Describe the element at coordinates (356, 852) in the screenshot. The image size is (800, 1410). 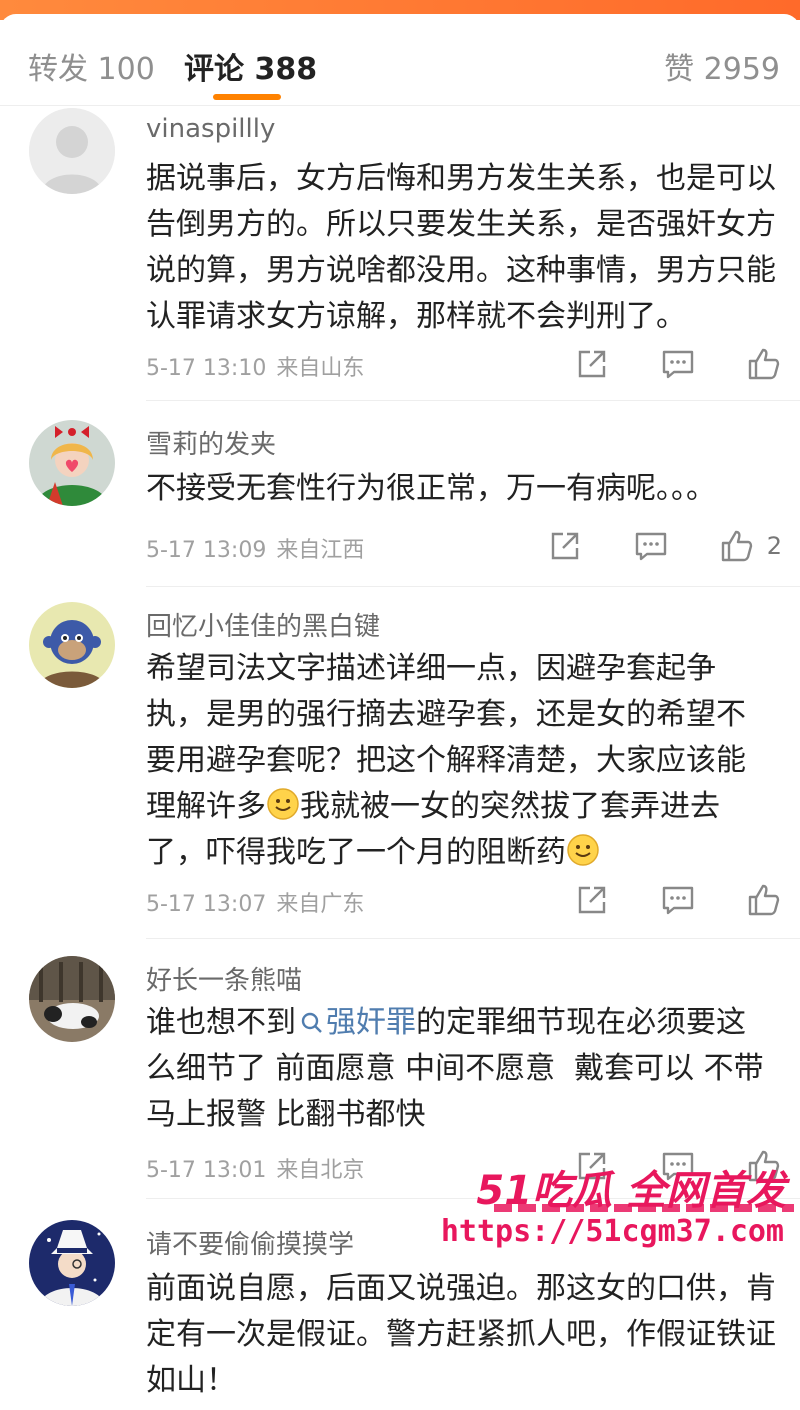
I see `comment-segment: 了，吓得我吃了一个月的阻断药` at that location.